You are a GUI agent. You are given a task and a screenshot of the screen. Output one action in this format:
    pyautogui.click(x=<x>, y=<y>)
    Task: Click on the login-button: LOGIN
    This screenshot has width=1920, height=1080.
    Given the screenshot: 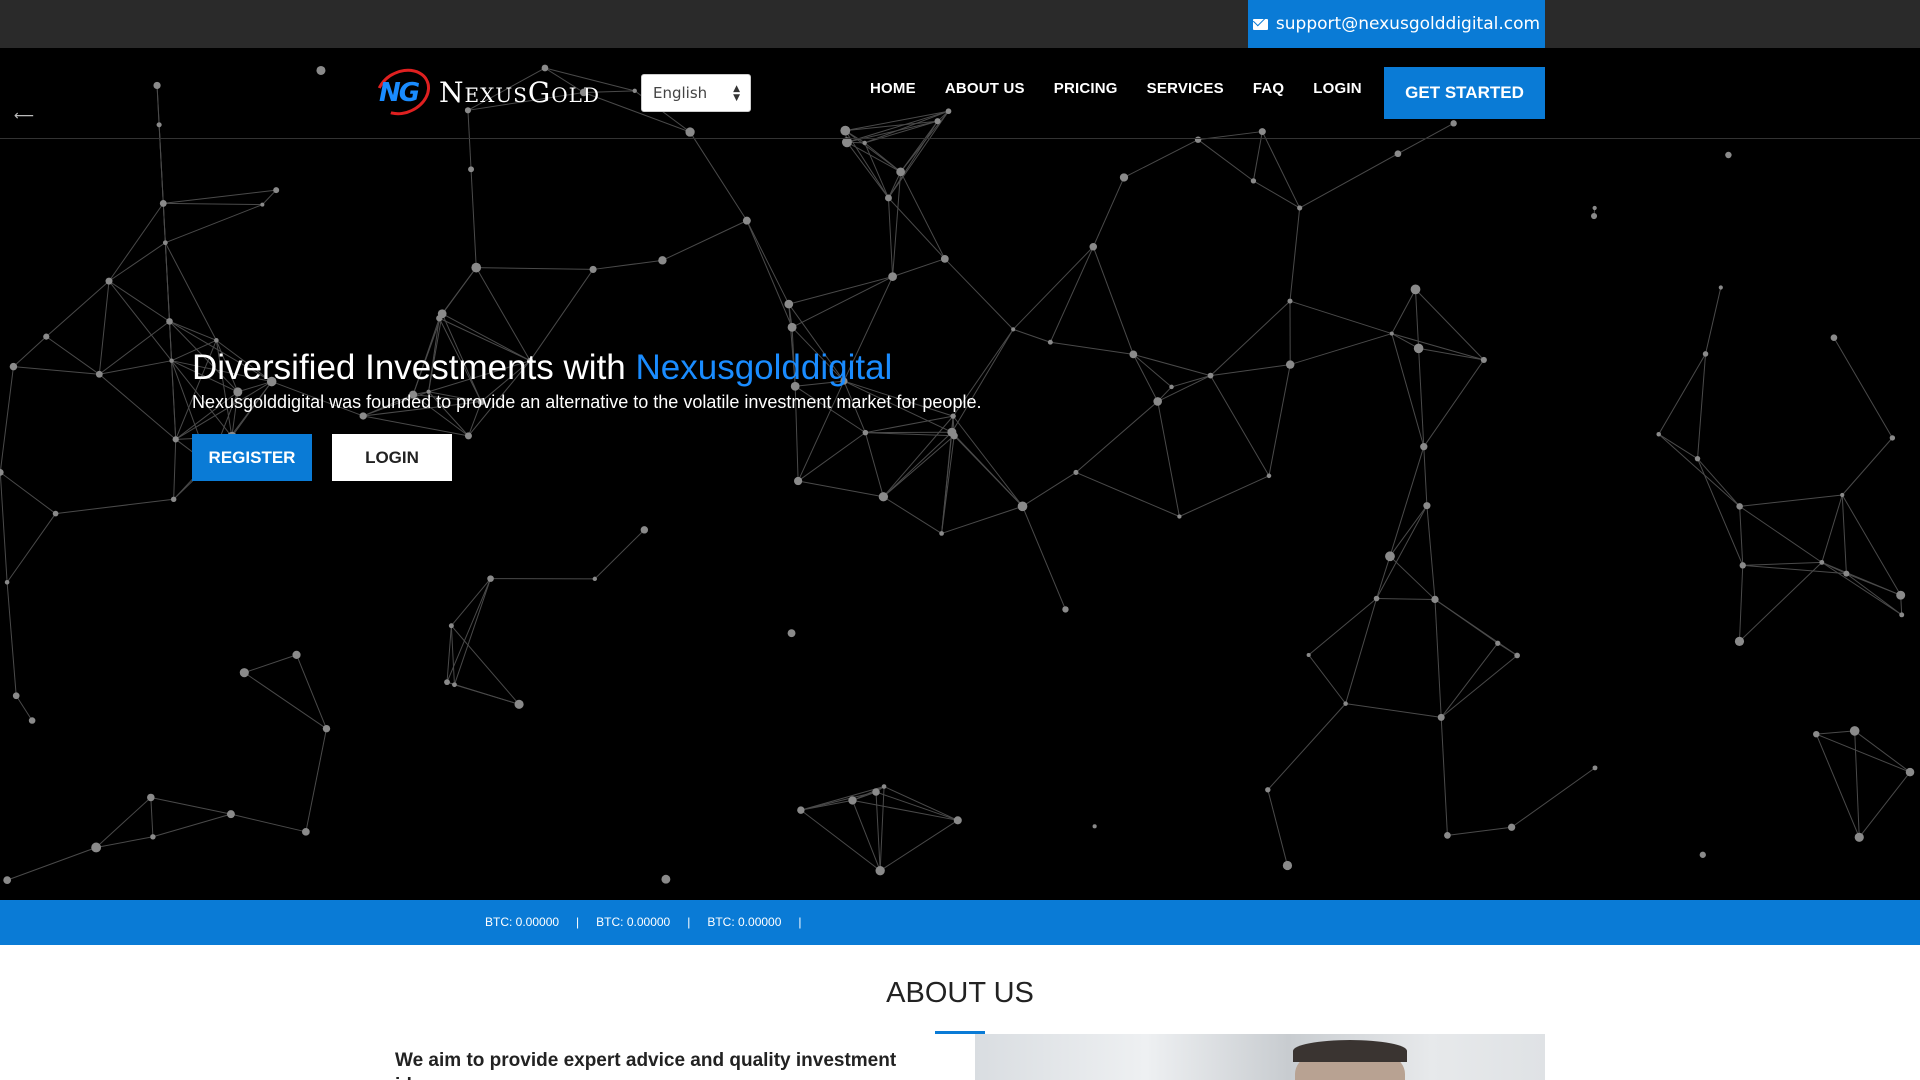 What is the action you would take?
    pyautogui.click(x=392, y=457)
    